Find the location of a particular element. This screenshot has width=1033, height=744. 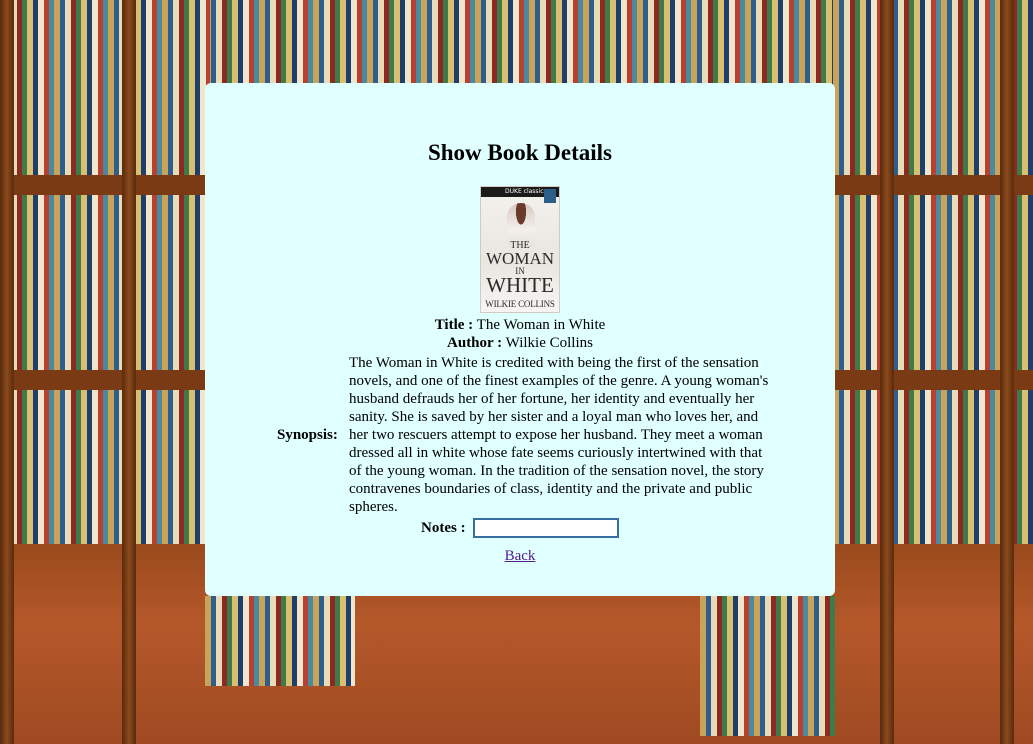

notes-row: Notes : is located at coordinates (520, 528).